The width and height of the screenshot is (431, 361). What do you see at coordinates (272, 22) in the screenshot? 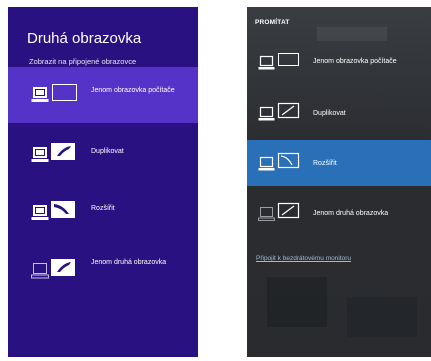
I see `panel-header: PROMÍTAT` at bounding box center [272, 22].